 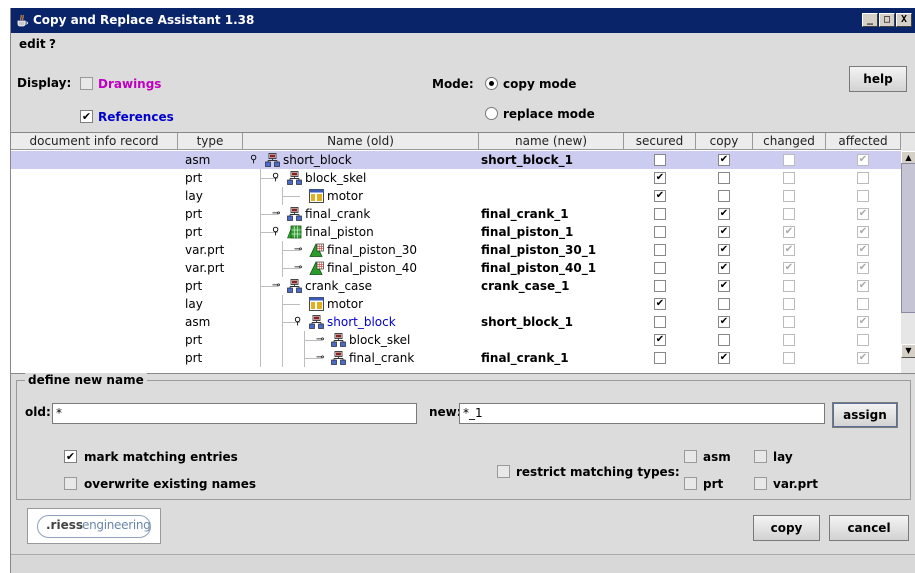 What do you see at coordinates (463, 20) in the screenshot?
I see `title-bar: Copy and Replace Assistant 1.38 _ □ X` at bounding box center [463, 20].